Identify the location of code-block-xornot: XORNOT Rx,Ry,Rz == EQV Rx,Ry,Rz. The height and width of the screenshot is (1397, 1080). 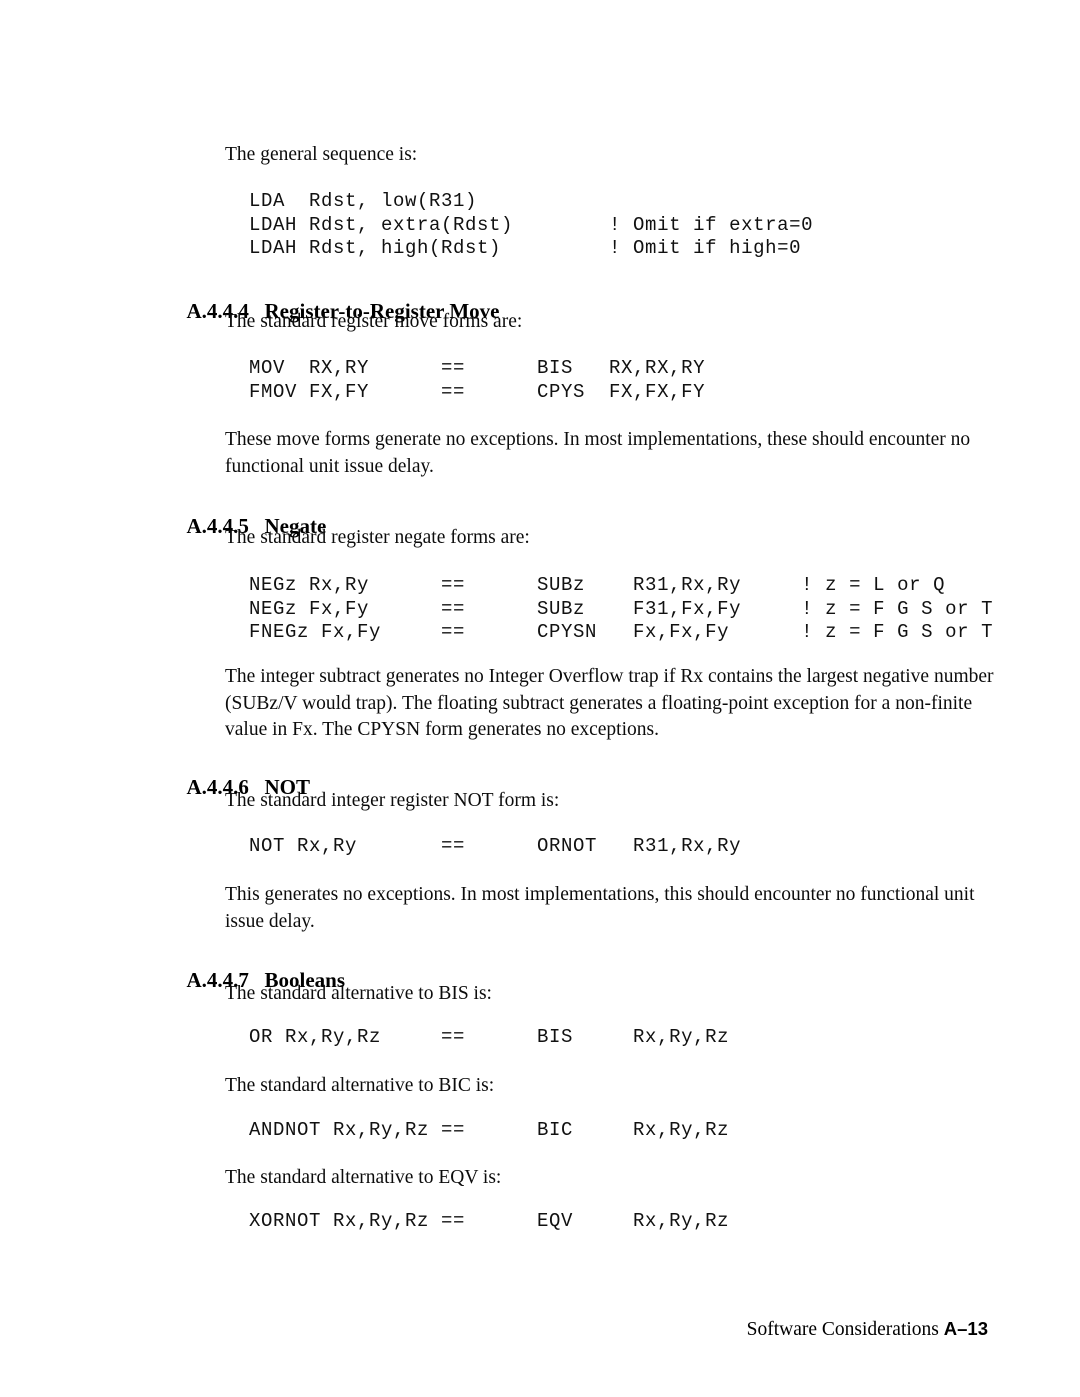
(489, 1221).